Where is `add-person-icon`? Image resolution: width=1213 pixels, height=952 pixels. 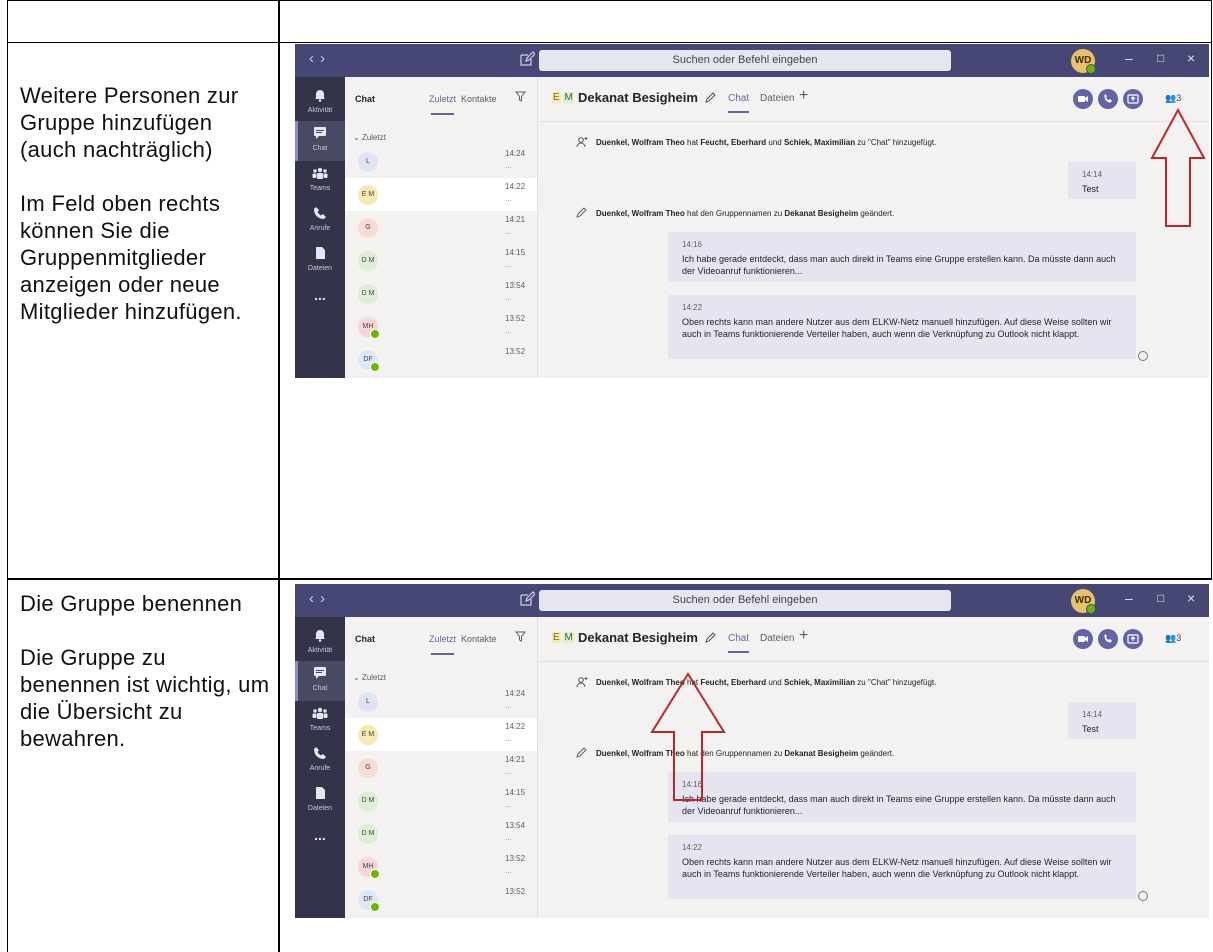
add-person-icon is located at coordinates (582, 682).